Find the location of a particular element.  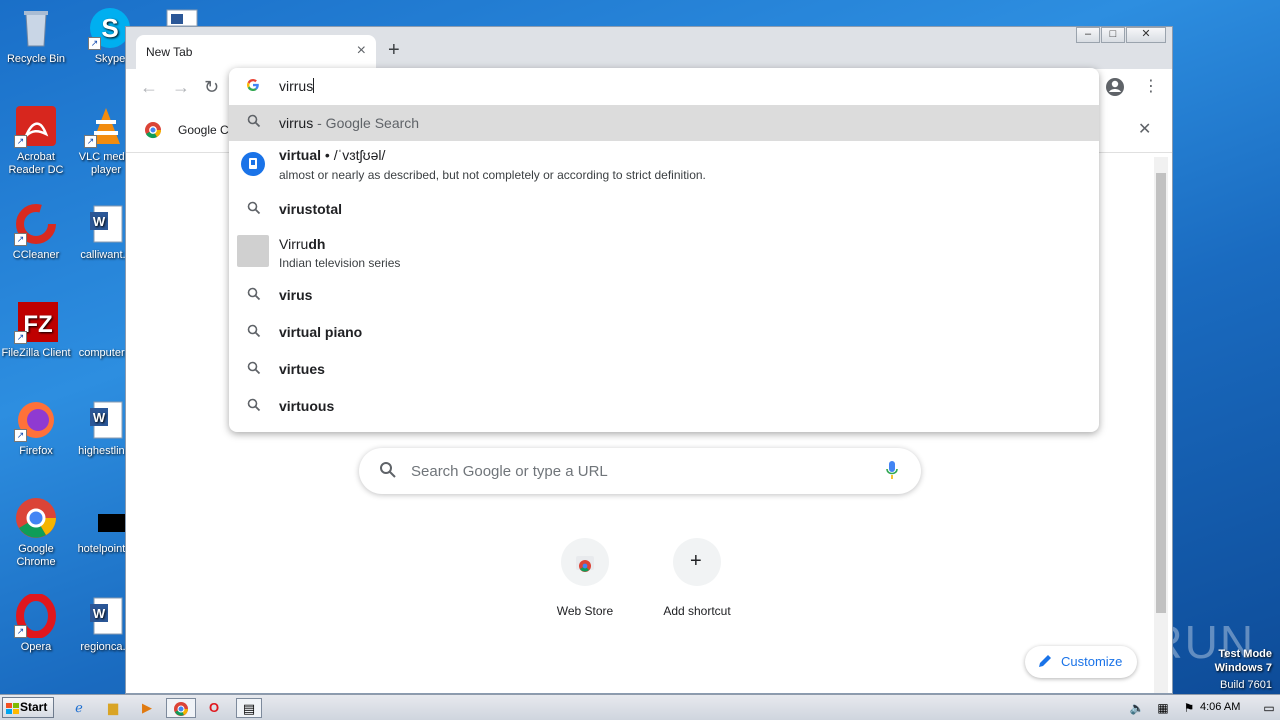

network-icon: ▦ is located at coordinates (1163, 708).